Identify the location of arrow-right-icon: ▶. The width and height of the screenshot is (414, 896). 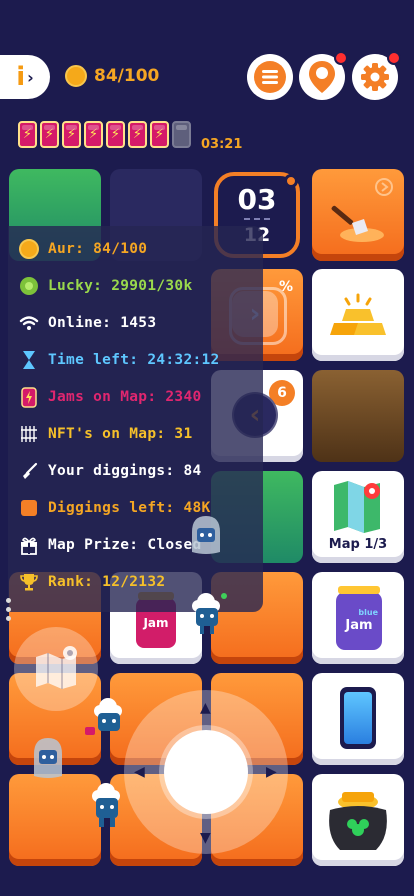
(271, 772).